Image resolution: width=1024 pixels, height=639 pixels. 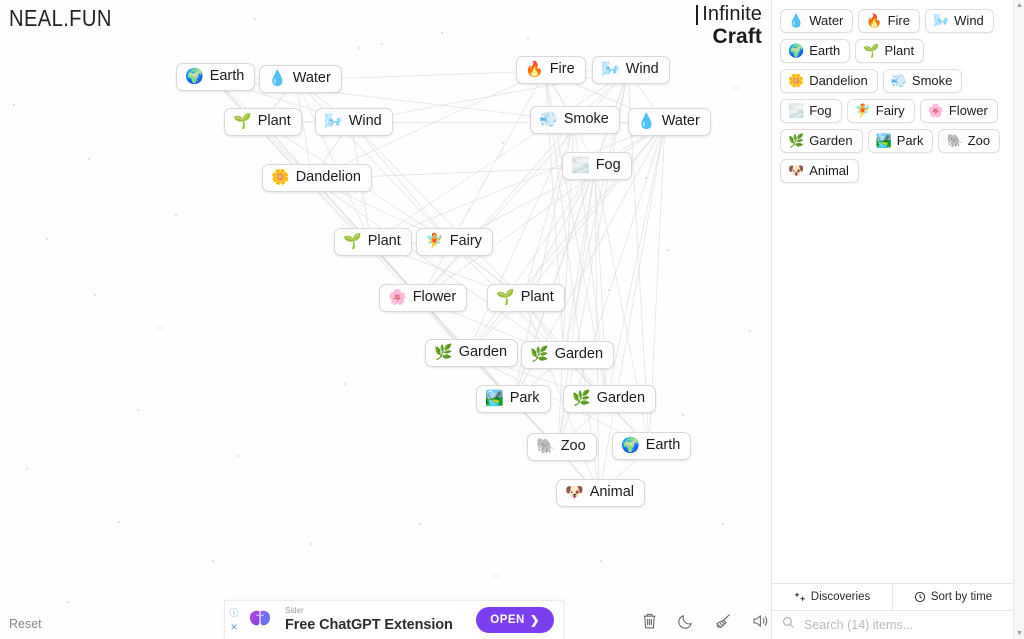 I want to click on neal-fun-logo: NEAL.FUN, so click(x=60, y=19).